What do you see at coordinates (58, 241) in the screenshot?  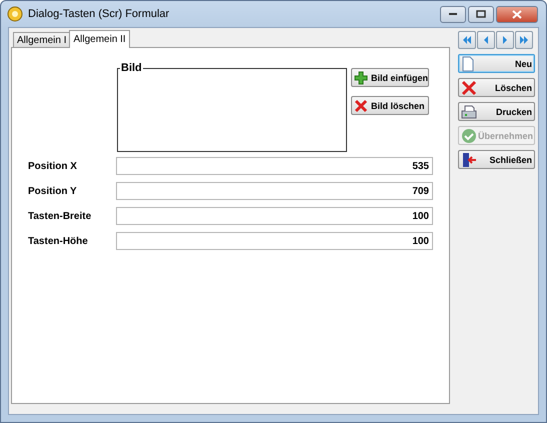 I see `field-label: Tasten-Höhe` at bounding box center [58, 241].